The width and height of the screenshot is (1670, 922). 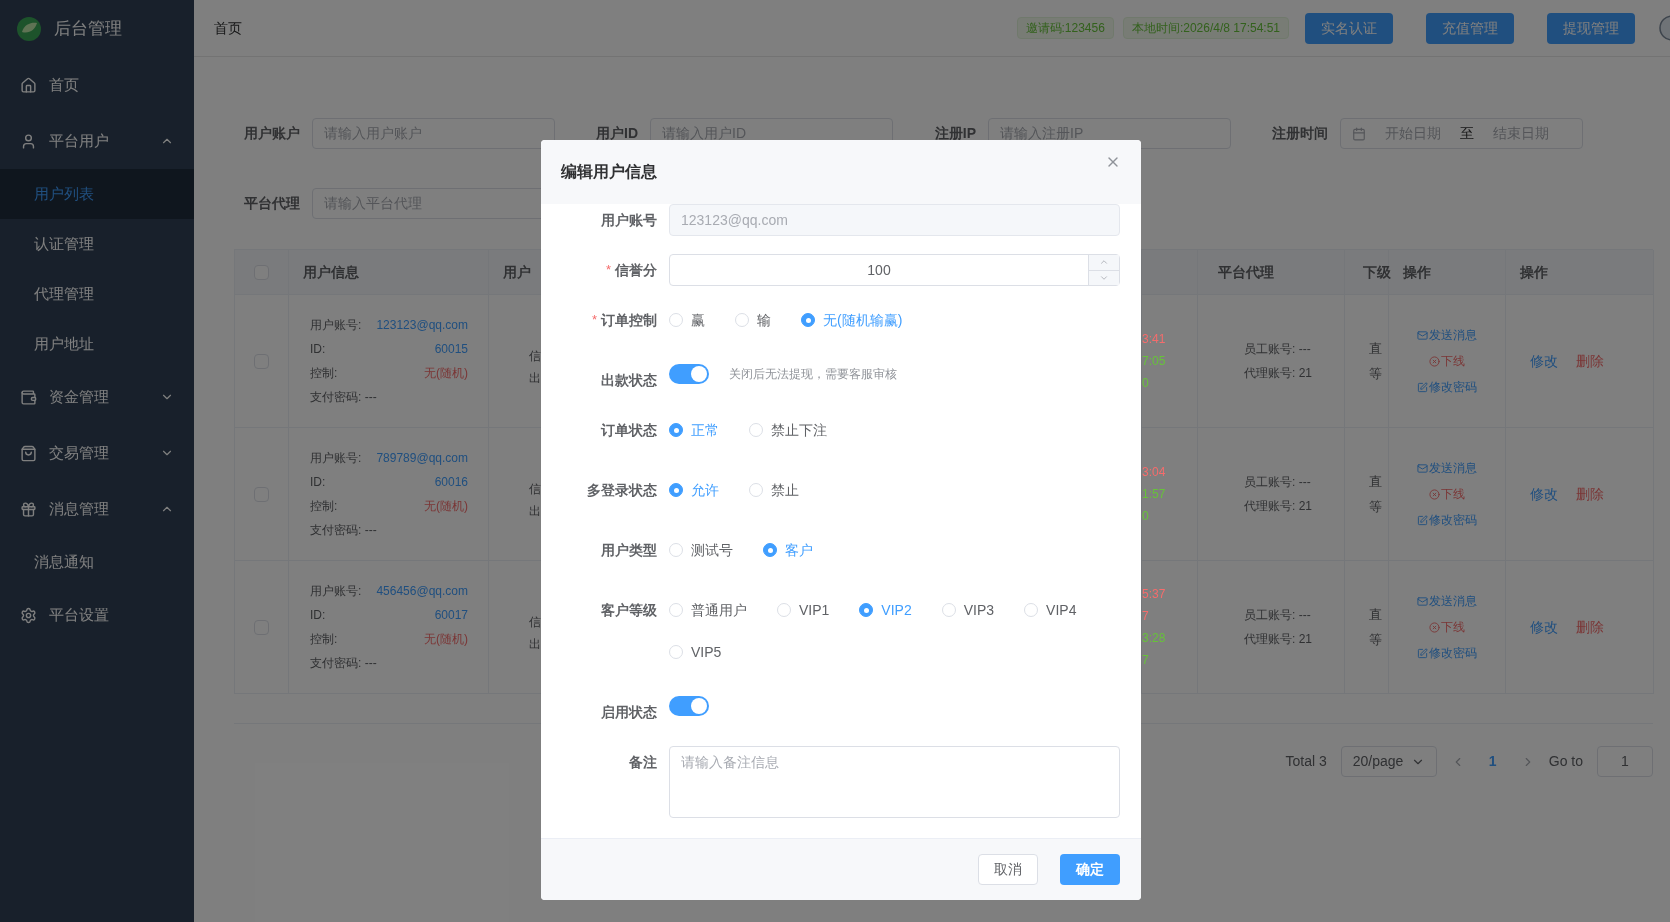 What do you see at coordinates (1349, 28) in the screenshot?
I see `header-button: 实名认证` at bounding box center [1349, 28].